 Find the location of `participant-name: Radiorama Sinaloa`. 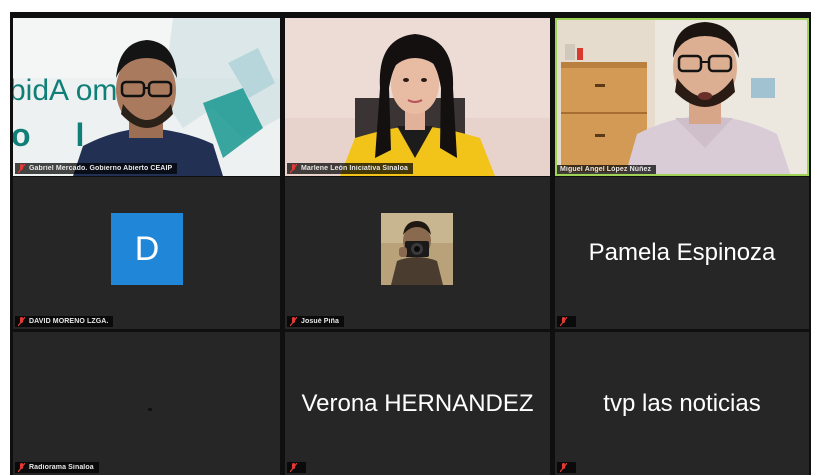

participant-name: Radiorama Sinaloa is located at coordinates (61, 467).